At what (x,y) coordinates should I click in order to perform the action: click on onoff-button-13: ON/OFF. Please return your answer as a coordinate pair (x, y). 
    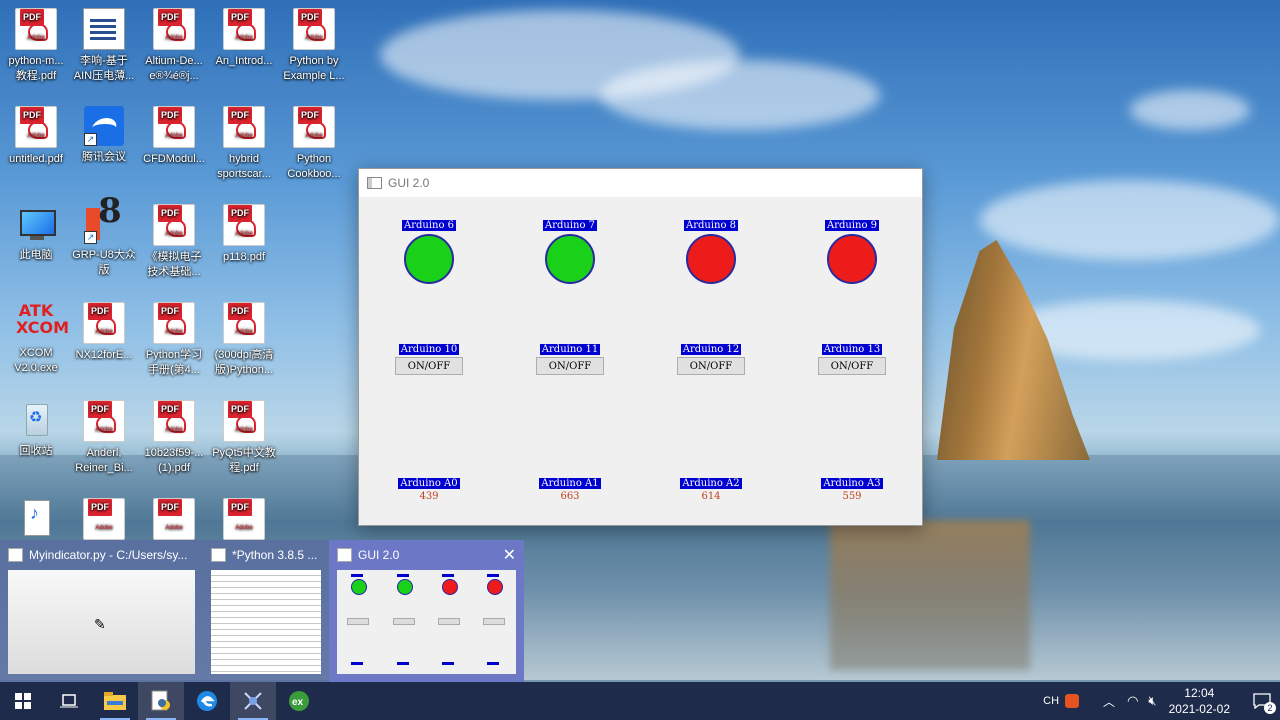
    Looking at the image, I should click on (852, 366).